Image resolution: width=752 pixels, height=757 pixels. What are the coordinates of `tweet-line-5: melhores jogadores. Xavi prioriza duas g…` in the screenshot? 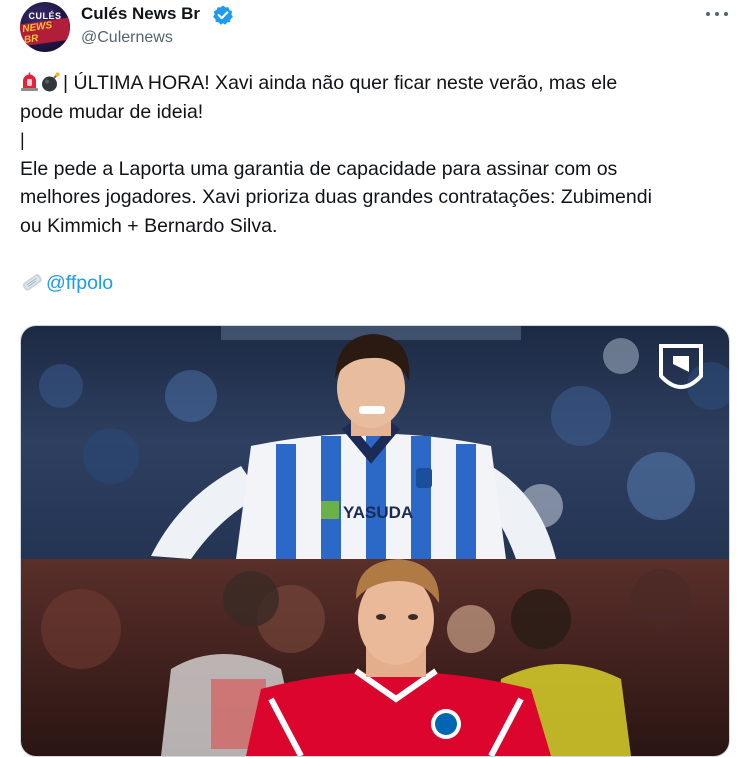 It's located at (336, 197).